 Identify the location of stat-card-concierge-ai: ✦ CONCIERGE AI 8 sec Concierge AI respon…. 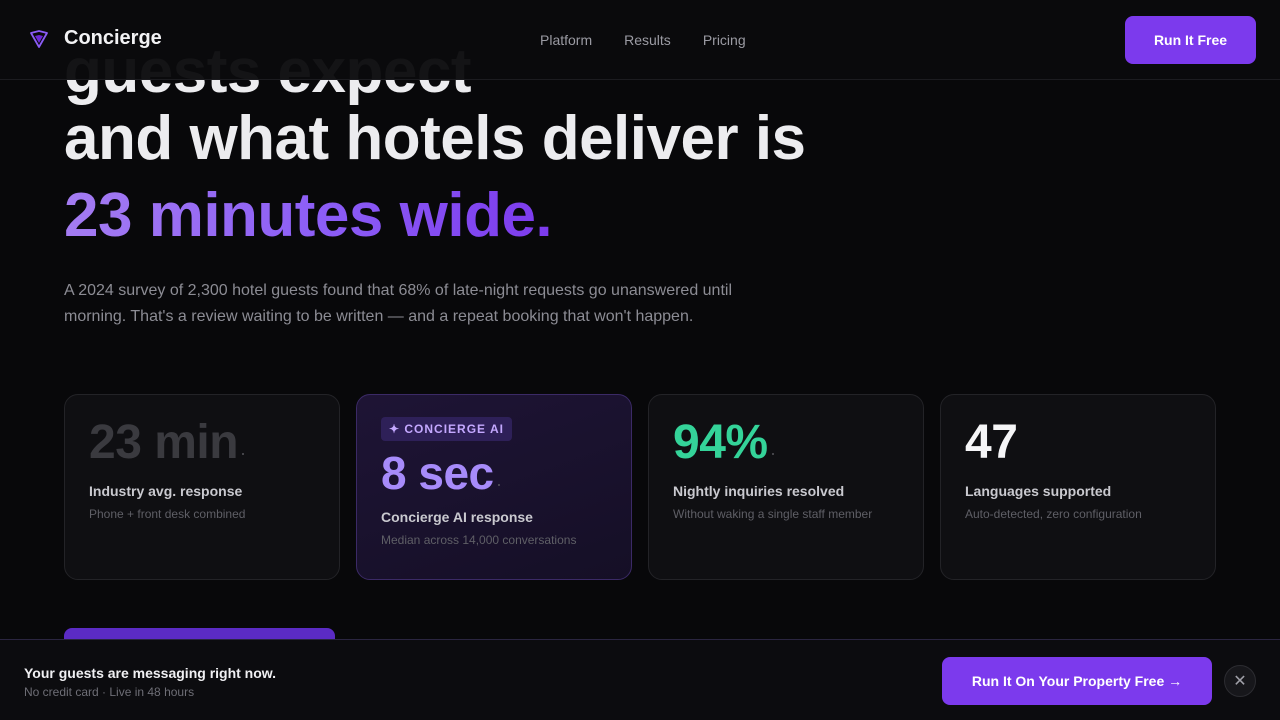
(494, 487).